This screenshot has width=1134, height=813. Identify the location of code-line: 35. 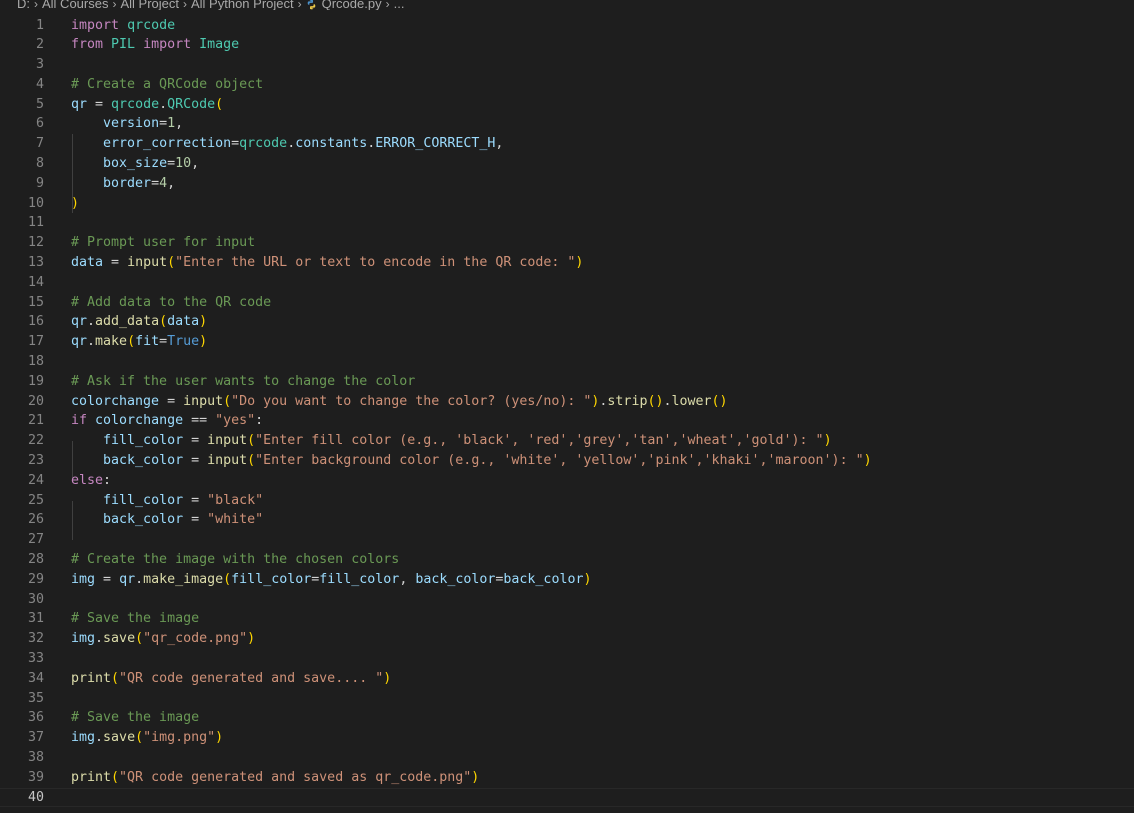
(567, 699).